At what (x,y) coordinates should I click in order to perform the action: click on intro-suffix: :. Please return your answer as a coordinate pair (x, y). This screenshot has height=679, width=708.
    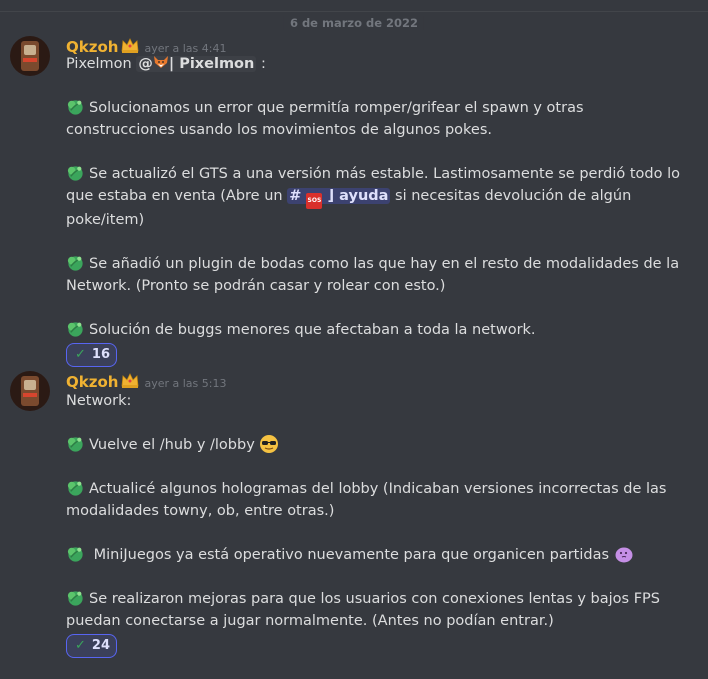
    Looking at the image, I should click on (261, 64).